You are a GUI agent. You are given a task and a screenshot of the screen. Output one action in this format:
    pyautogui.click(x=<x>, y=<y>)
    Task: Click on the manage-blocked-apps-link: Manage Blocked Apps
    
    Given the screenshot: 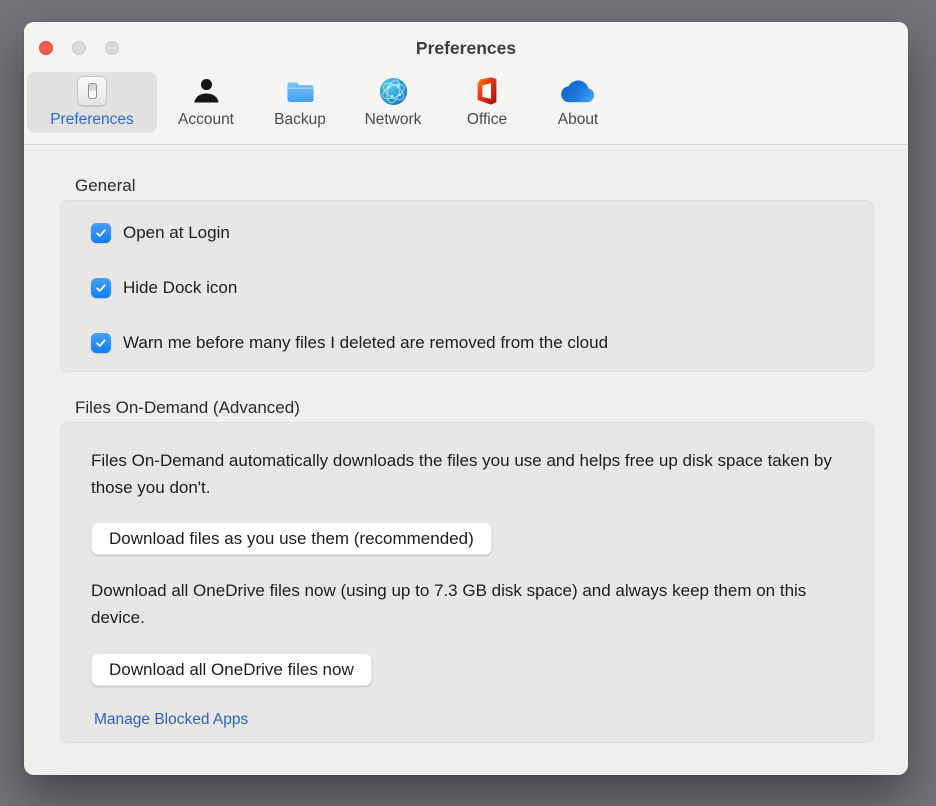 What is the action you would take?
    pyautogui.click(x=171, y=720)
    